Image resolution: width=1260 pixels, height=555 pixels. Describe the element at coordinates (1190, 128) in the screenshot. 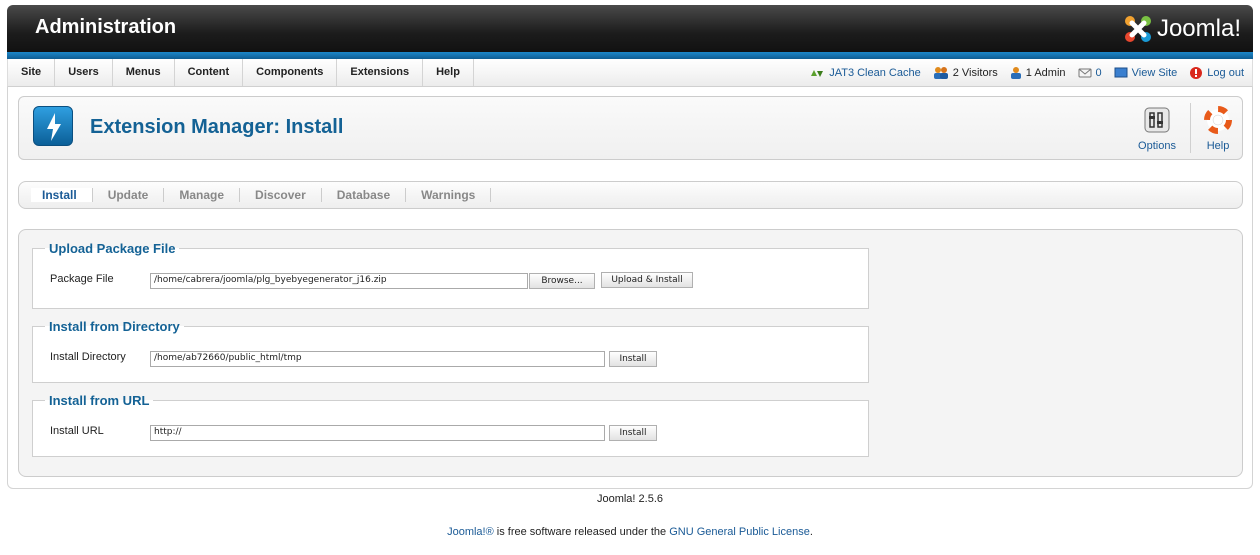

I see `toolbar-divider` at that location.